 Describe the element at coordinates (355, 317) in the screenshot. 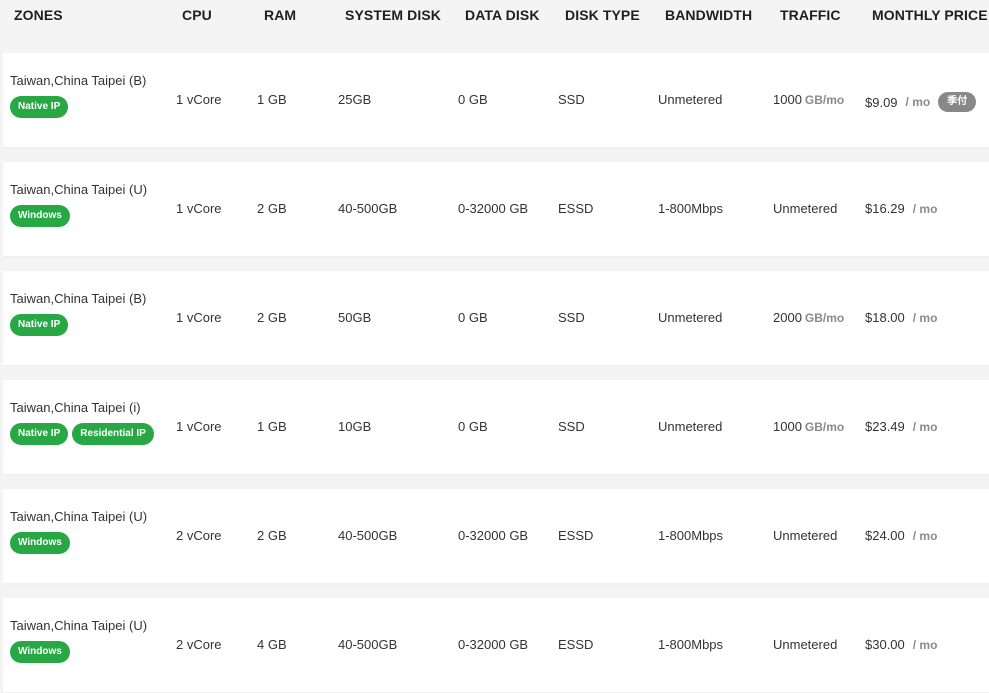

I see `system-disk-value: 50GB` at that location.